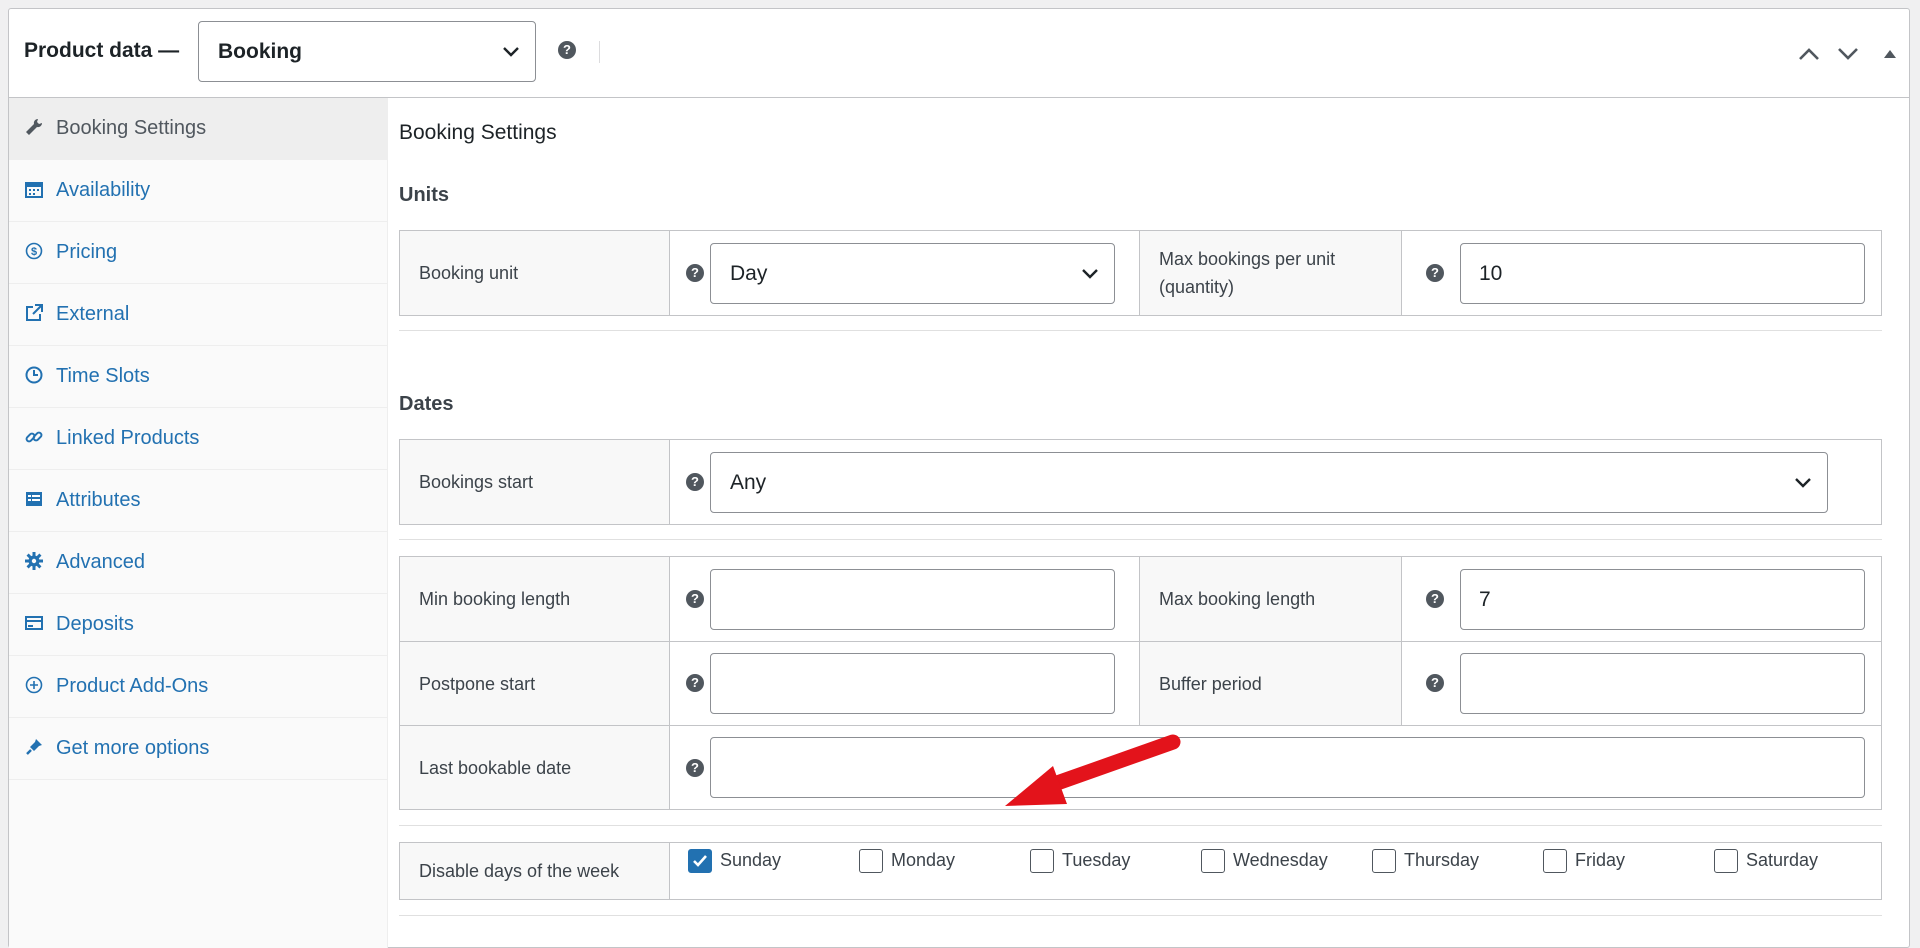 The height and width of the screenshot is (948, 1920). Describe the element at coordinates (476, 482) in the screenshot. I see `bookings-start-label: Bookings start` at that location.